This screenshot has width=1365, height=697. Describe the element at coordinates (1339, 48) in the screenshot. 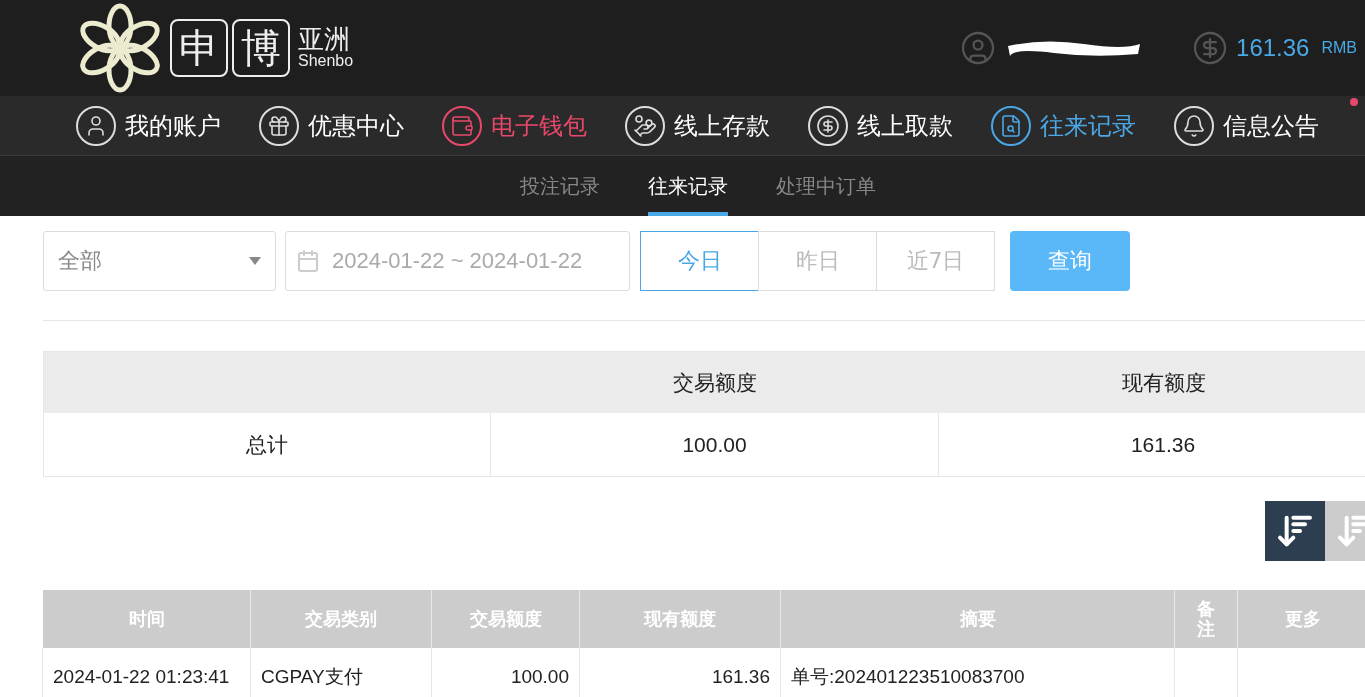

I see `currency-label: RMB` at that location.